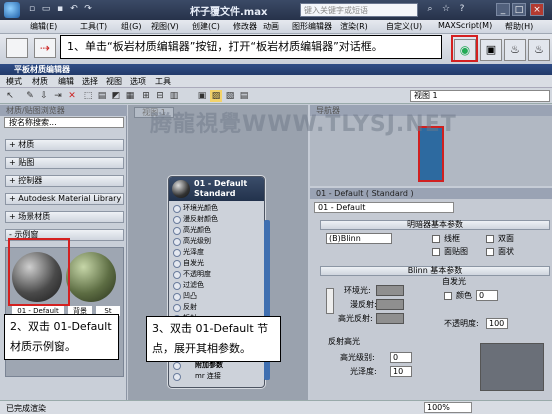 This screenshot has width=552, height=414. I want to click on blinn-rollout: Blinn 基本参数, so click(435, 271).